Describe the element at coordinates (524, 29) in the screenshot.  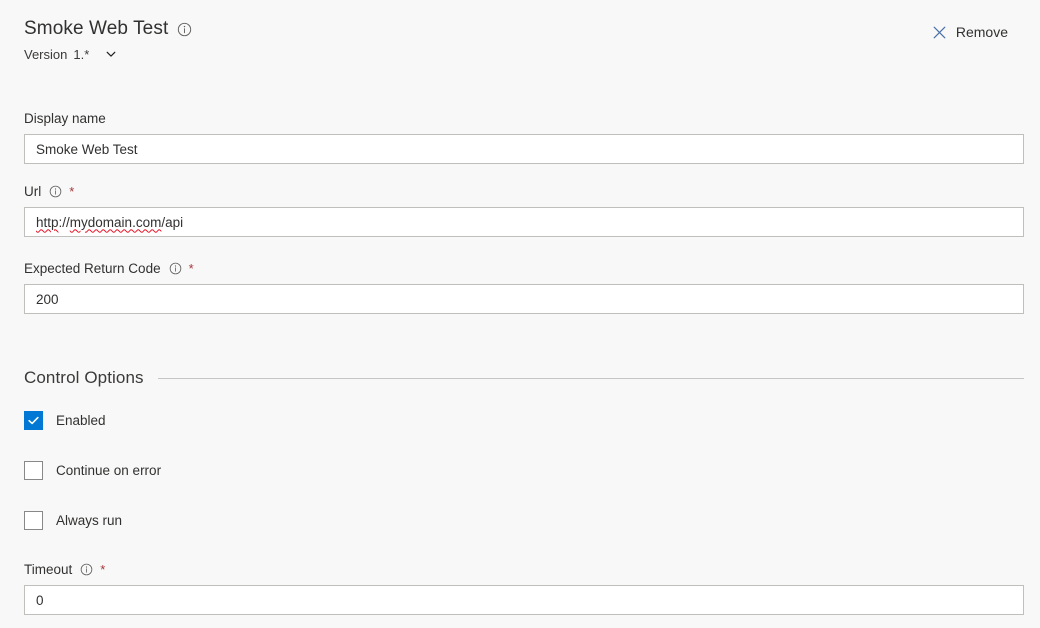
I see `title-row: Smoke Web Test` at that location.